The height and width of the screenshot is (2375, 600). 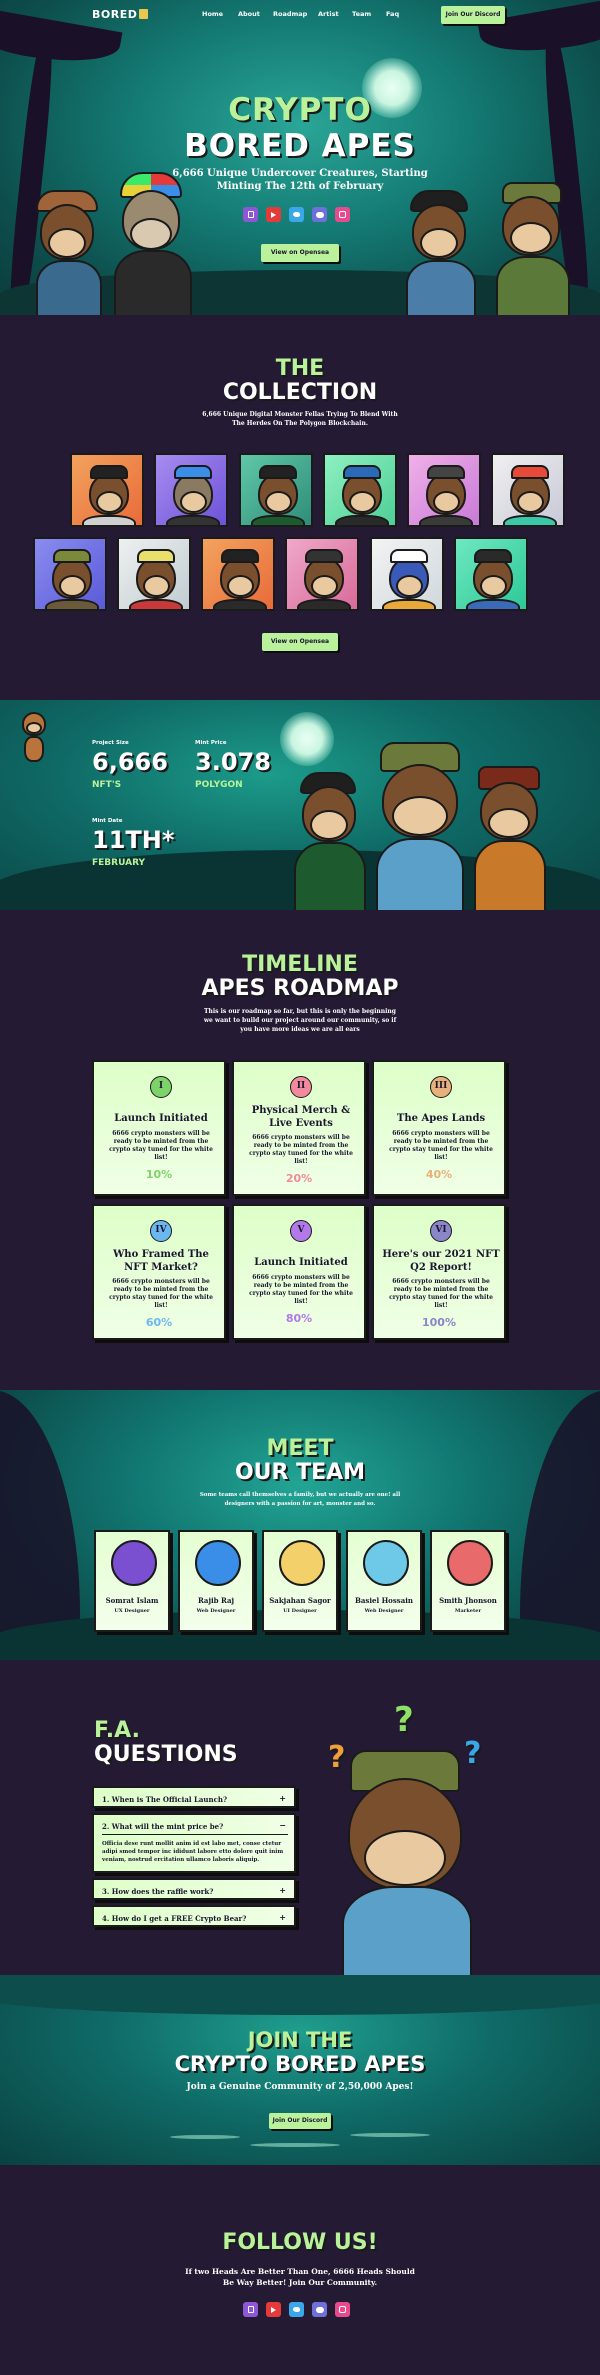 What do you see at coordinates (233, 762) in the screenshot?
I see `mint-price-value: 3.078` at bounding box center [233, 762].